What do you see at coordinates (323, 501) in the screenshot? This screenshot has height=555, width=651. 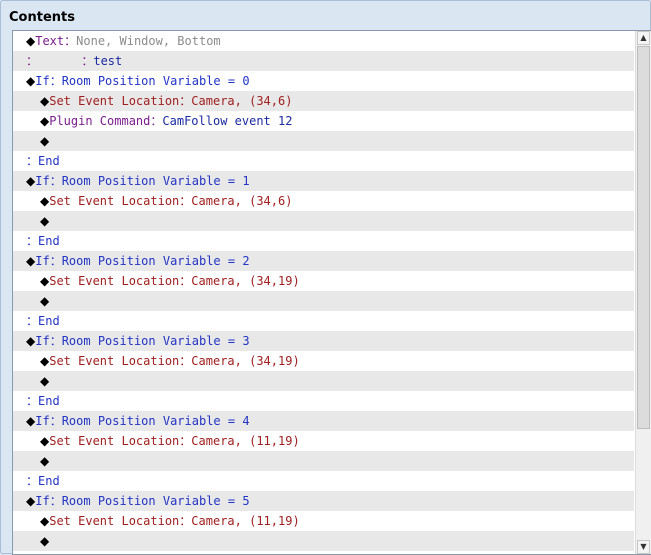 I see `command-row: ◆If：Room Position Variable = 5` at bounding box center [323, 501].